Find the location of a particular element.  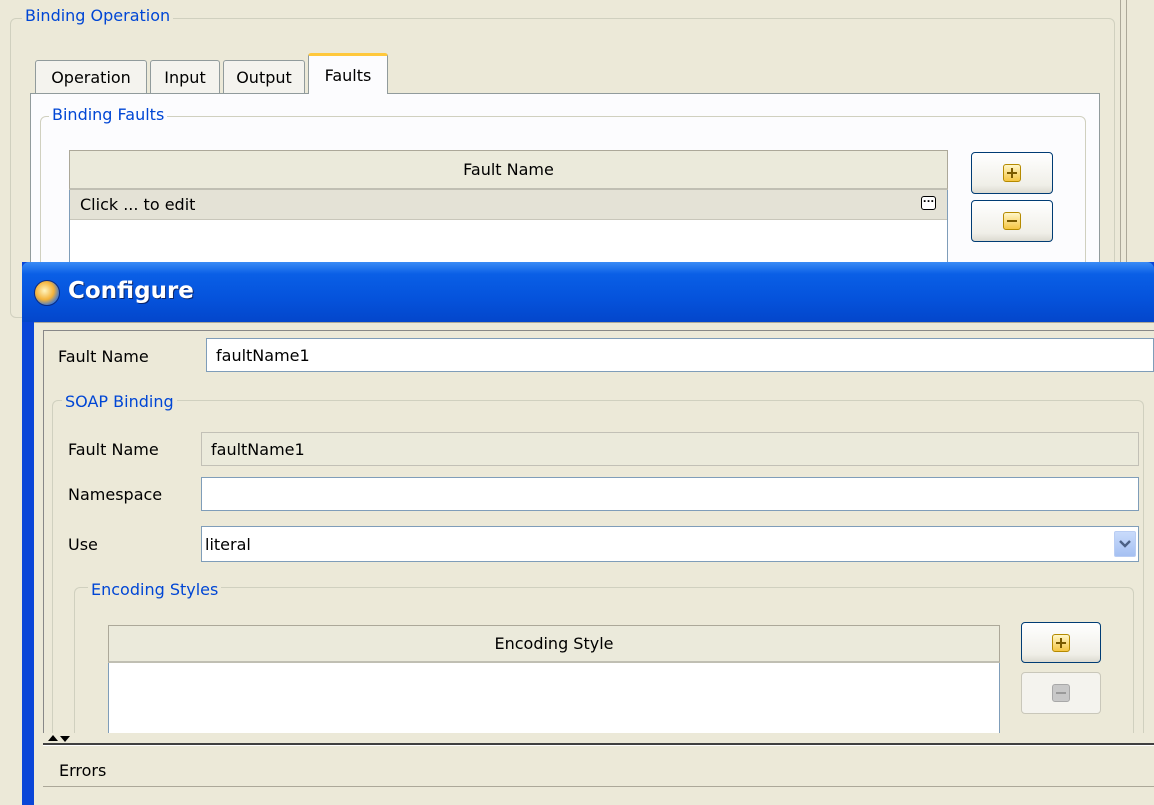

tab-input-label: Input is located at coordinates (185, 77).